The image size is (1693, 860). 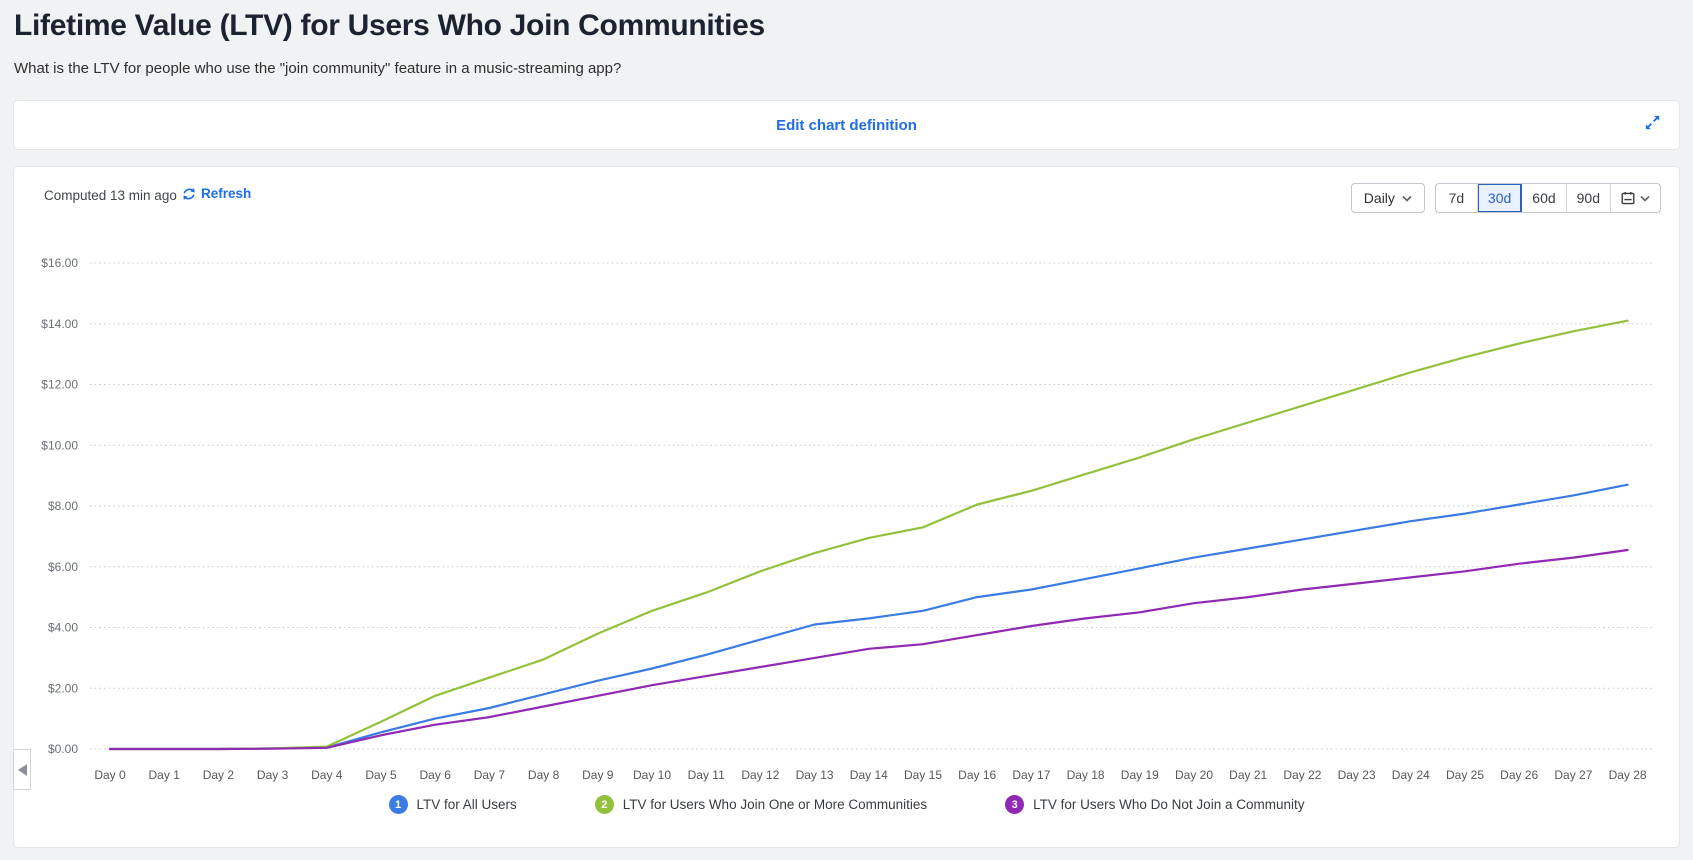 What do you see at coordinates (466, 804) in the screenshot?
I see `legend-series-label: LTV for All Users` at bounding box center [466, 804].